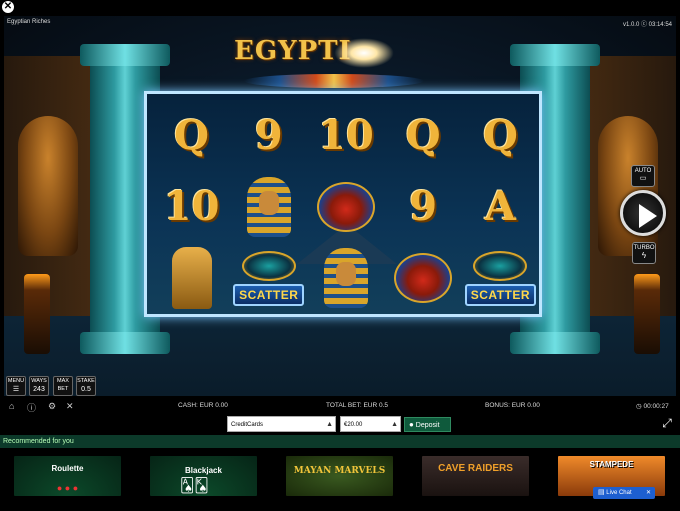 The height and width of the screenshot is (511, 680). I want to click on play-icon, so click(648, 216).